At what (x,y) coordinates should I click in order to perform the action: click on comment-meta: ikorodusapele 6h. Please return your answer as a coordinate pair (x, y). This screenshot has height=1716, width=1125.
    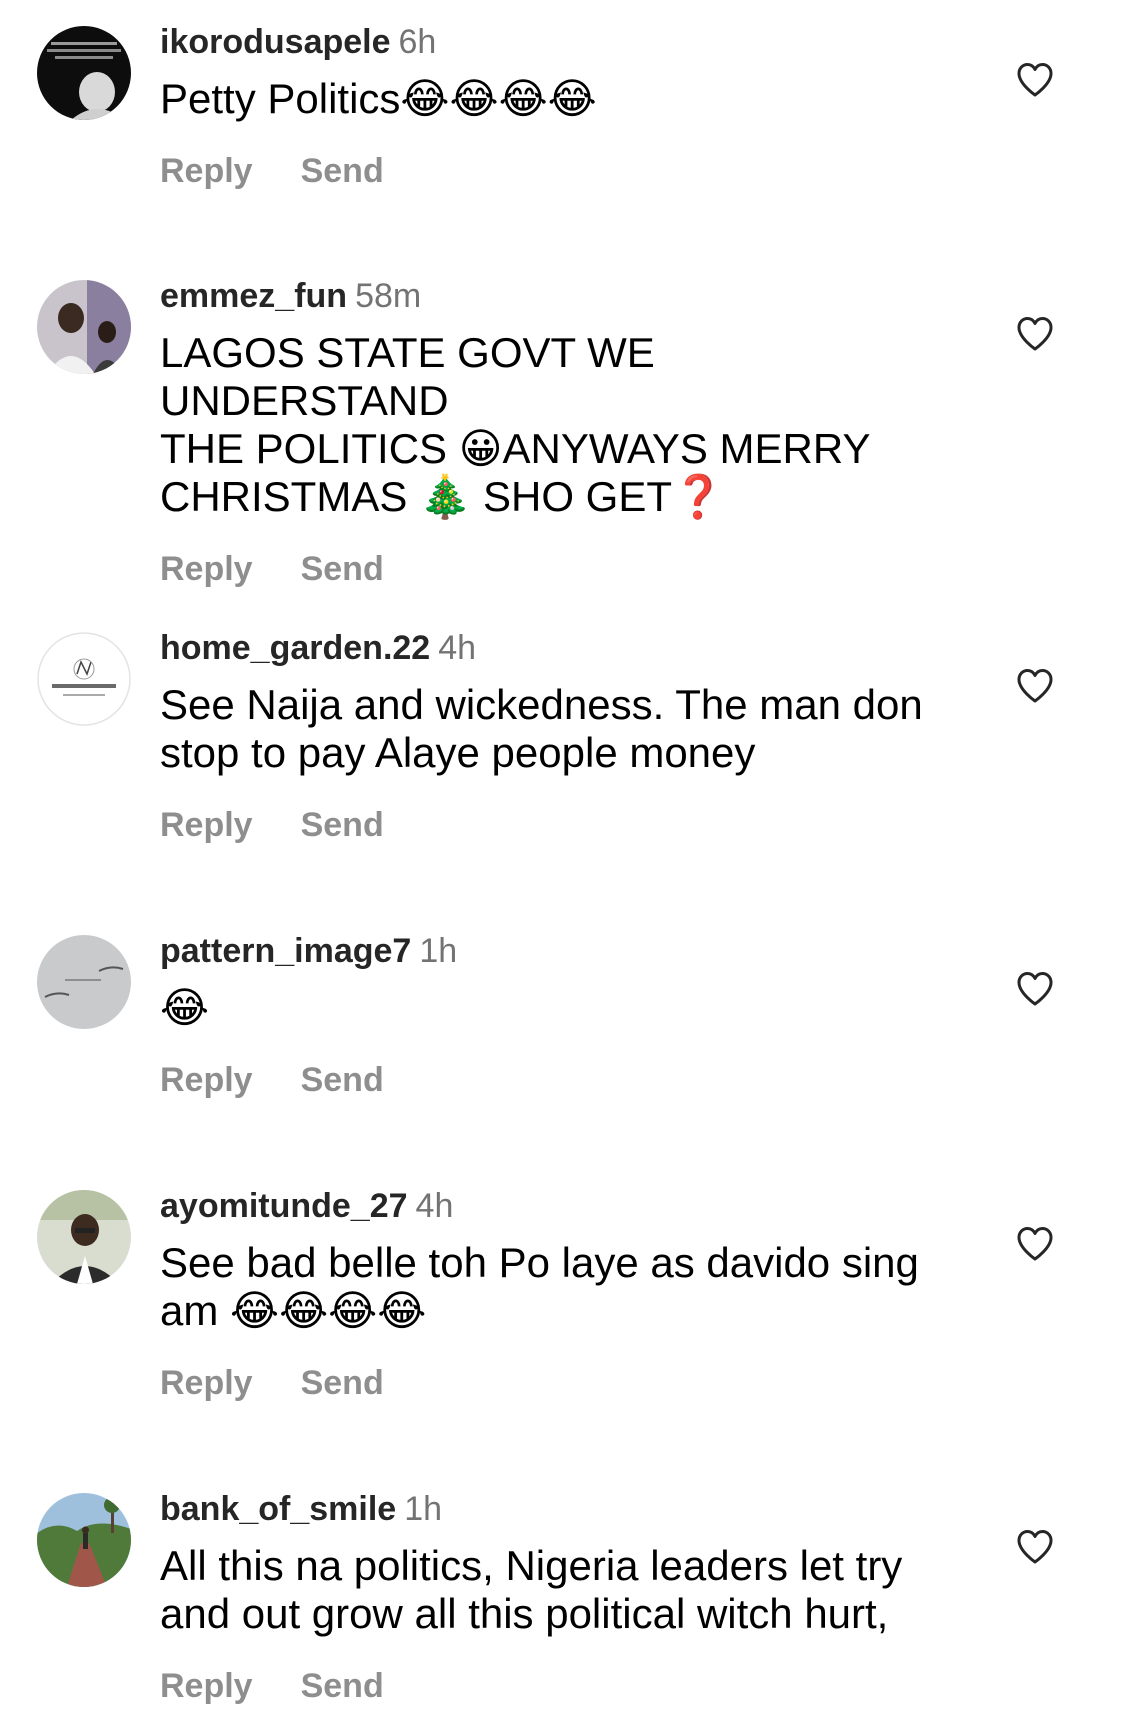
    Looking at the image, I should click on (555, 42).